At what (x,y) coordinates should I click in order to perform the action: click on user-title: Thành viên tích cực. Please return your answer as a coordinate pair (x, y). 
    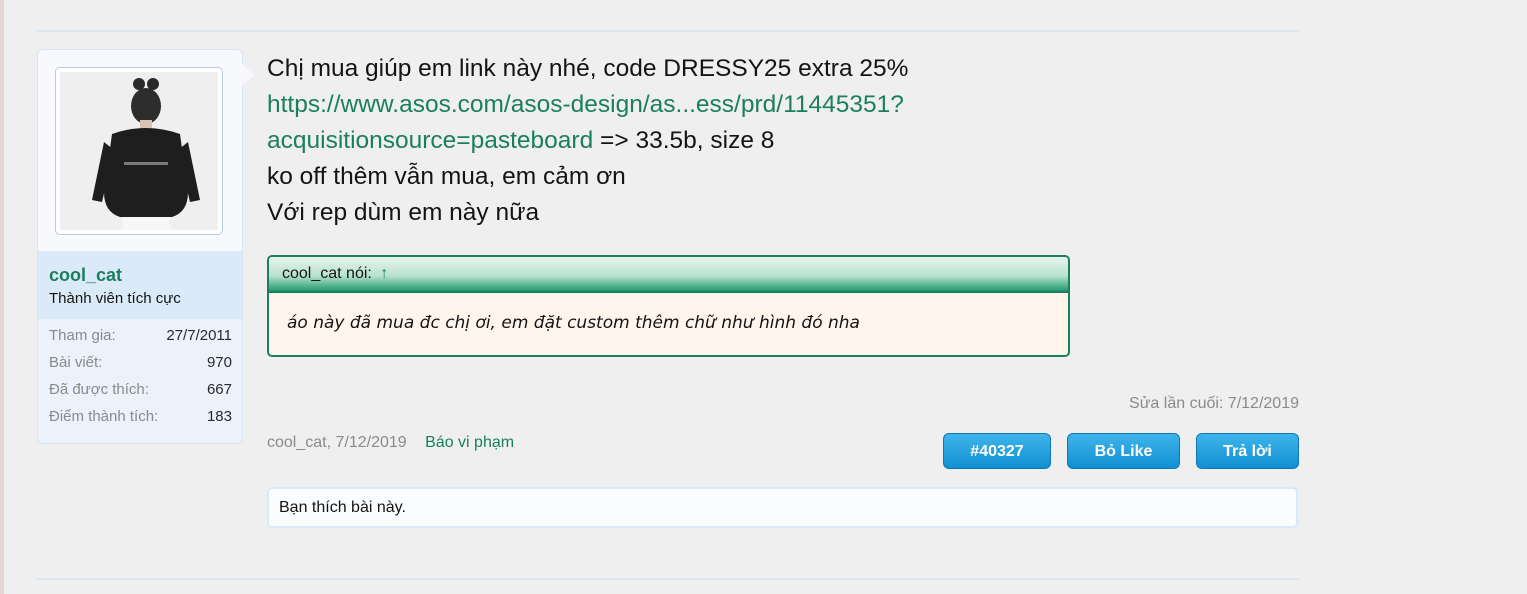
    Looking at the image, I should click on (115, 298).